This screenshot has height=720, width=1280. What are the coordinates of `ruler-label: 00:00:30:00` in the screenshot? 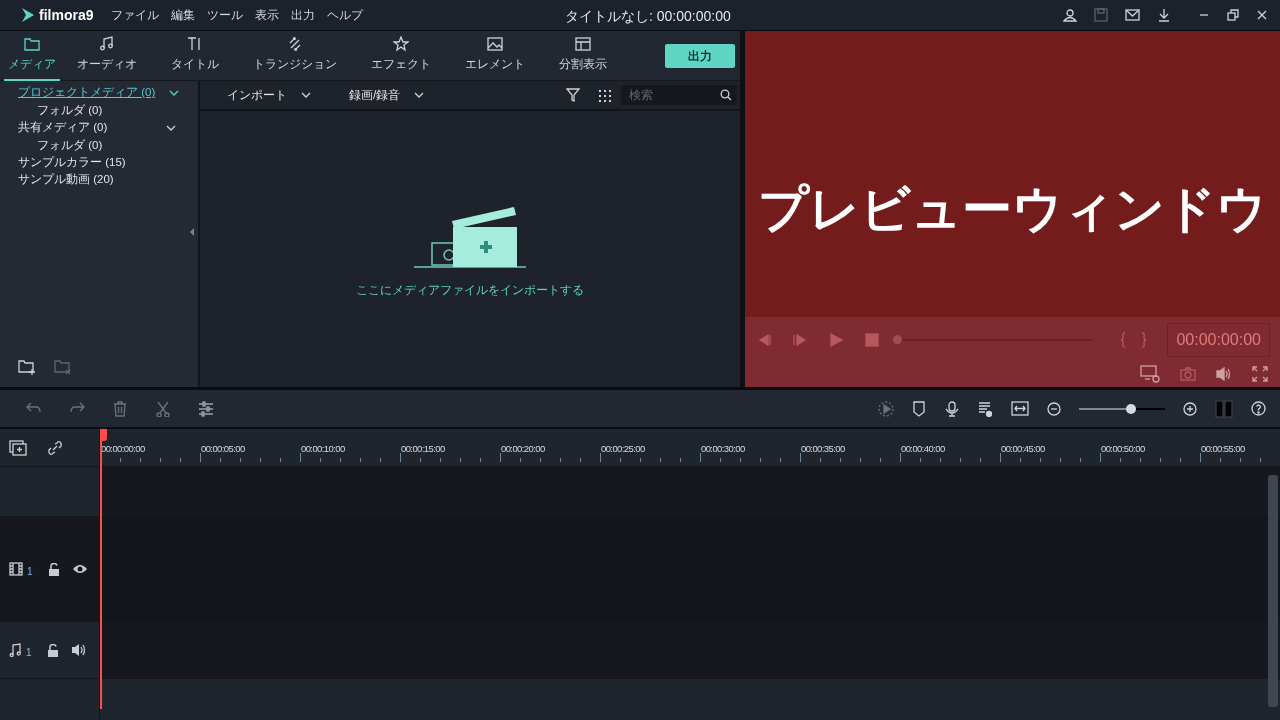 It's located at (723, 449).